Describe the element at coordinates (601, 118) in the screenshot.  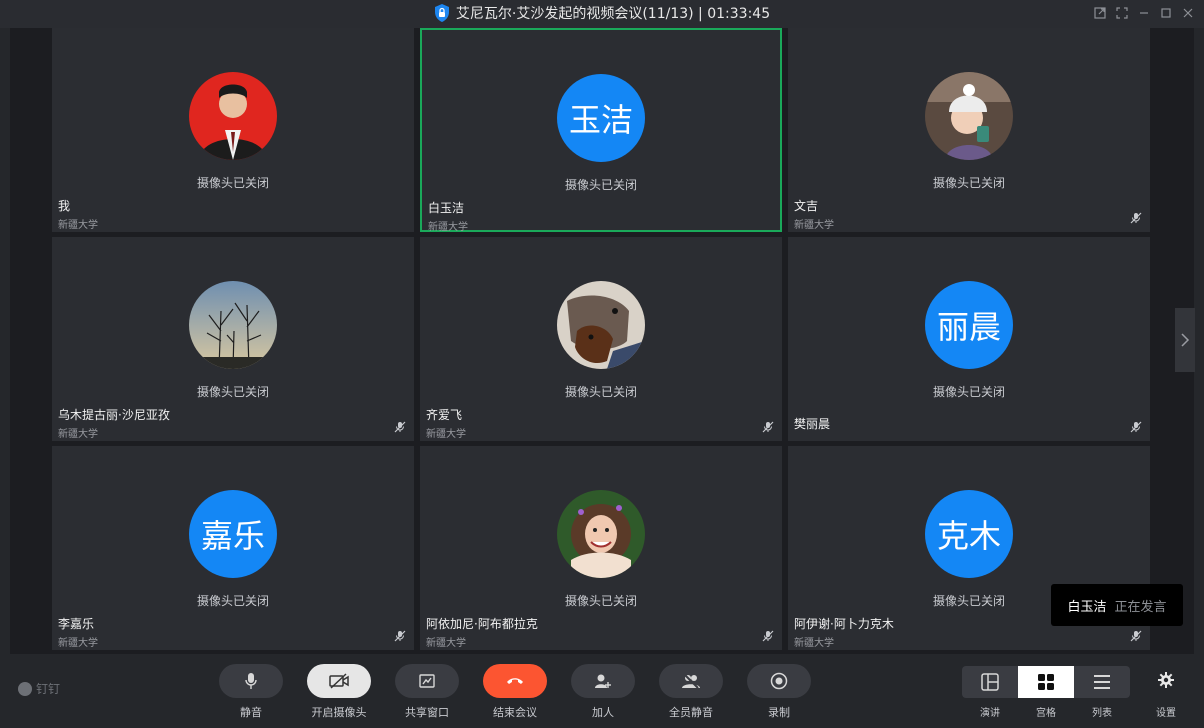
I see `participant-avatar: 玉洁` at that location.